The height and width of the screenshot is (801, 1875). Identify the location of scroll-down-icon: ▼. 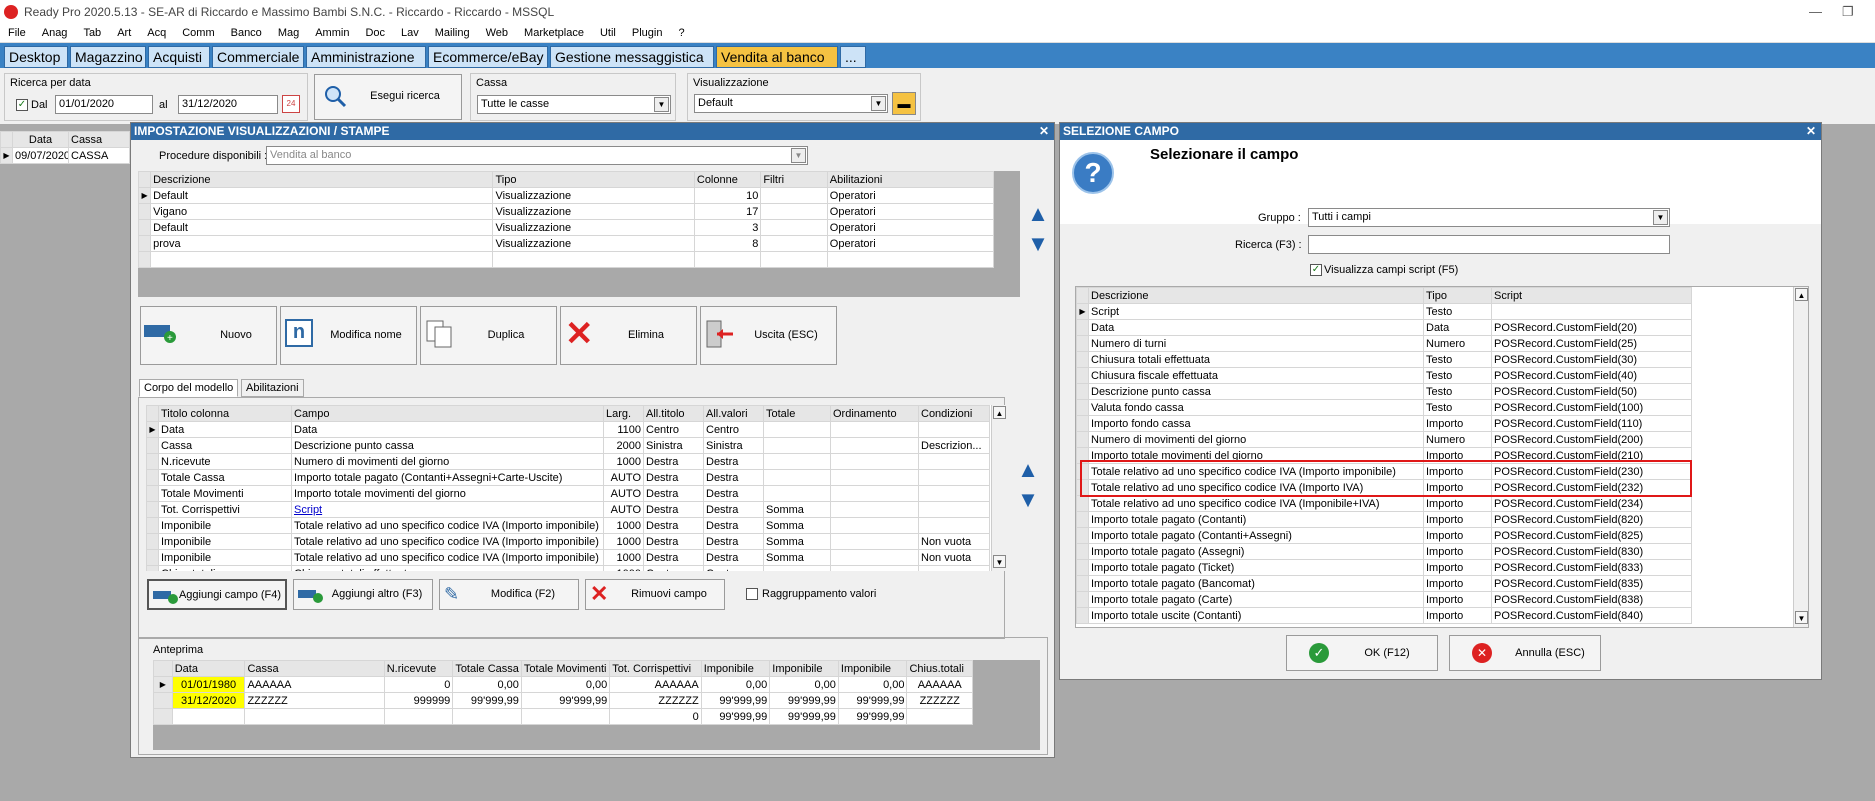
(1801, 617).